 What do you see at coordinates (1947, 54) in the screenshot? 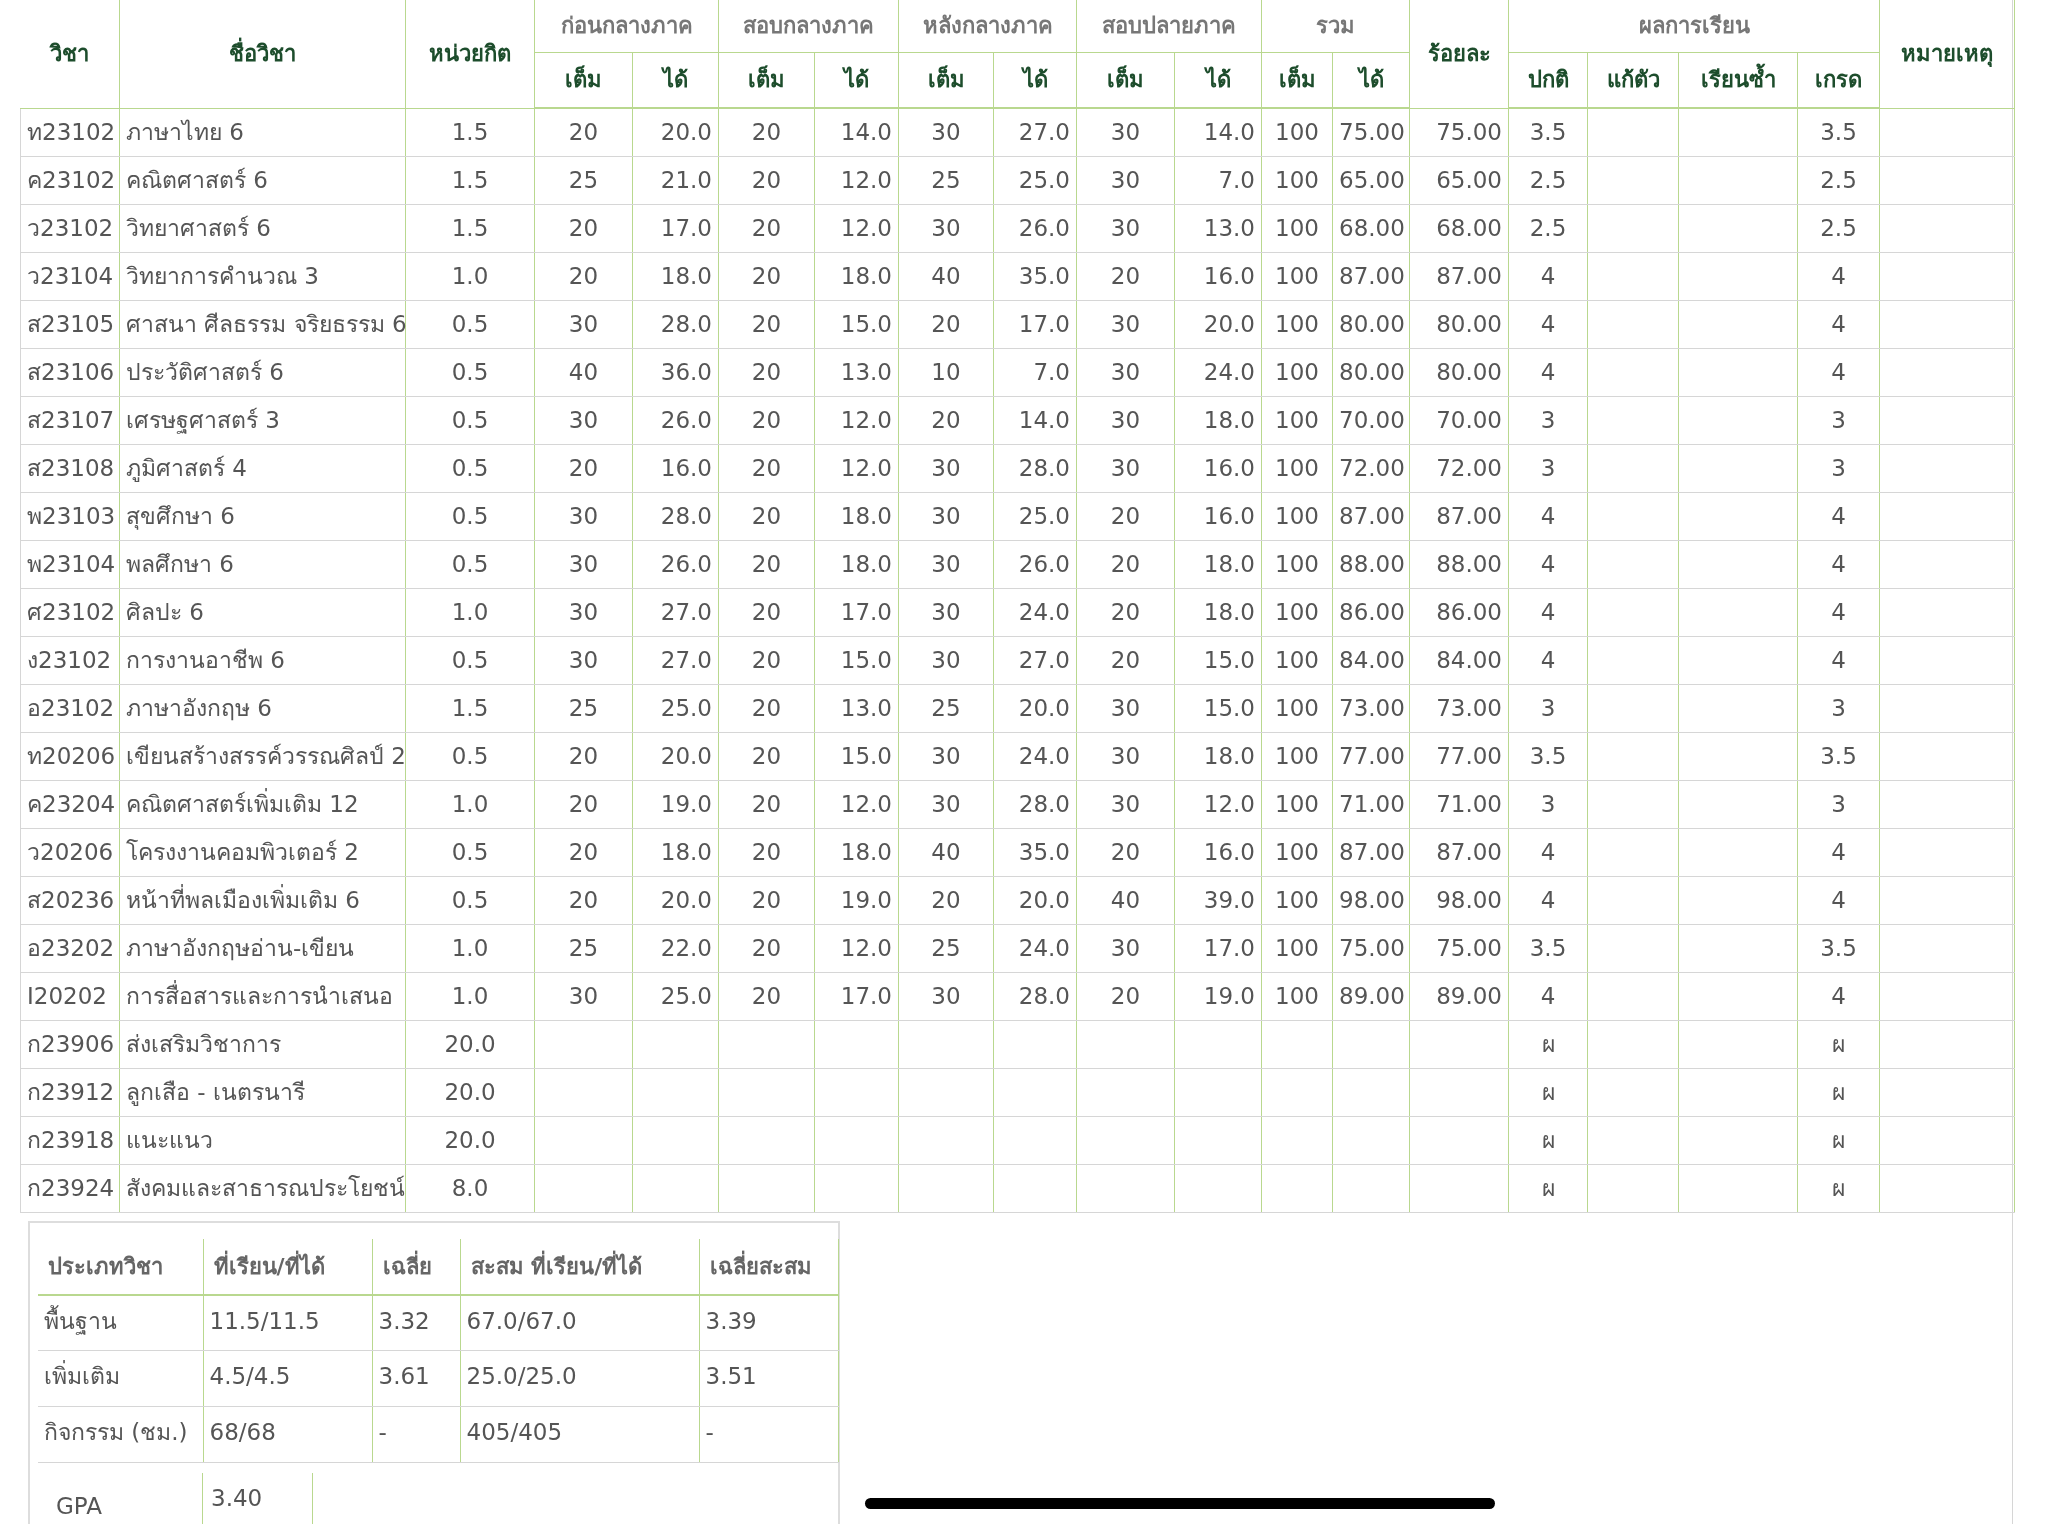
I see `column-header: หมายเหตุ` at bounding box center [1947, 54].